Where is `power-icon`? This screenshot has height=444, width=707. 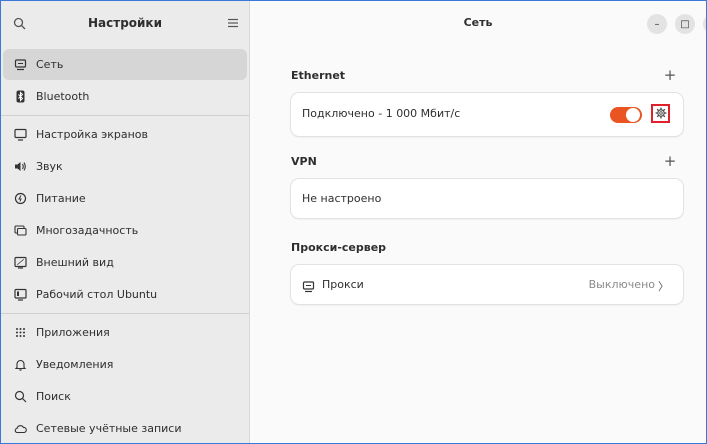
power-icon is located at coordinates (20, 199).